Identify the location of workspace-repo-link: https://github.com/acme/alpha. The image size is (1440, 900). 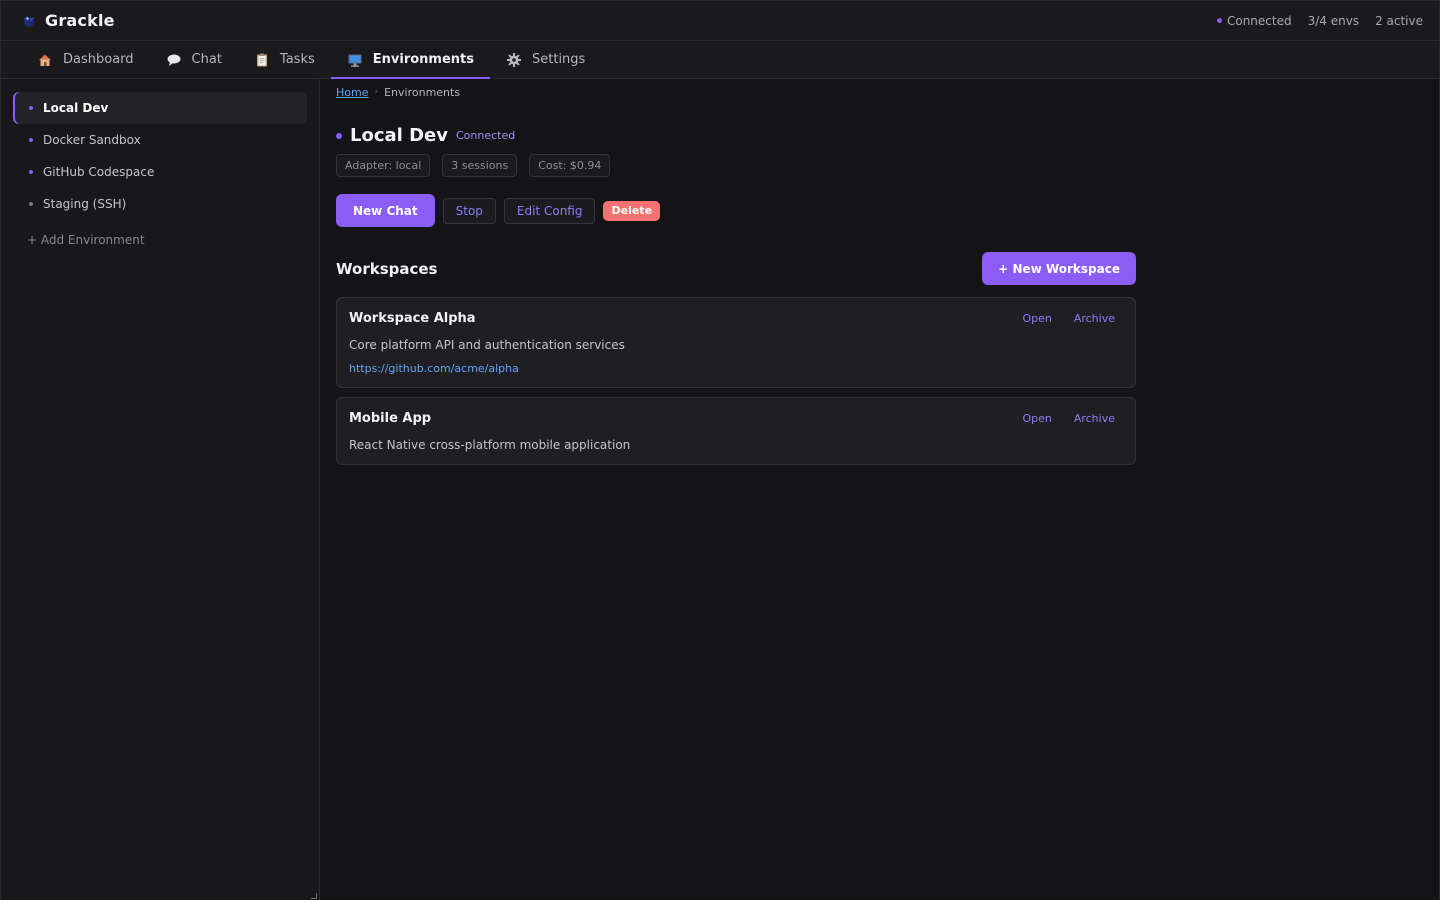
(736, 368).